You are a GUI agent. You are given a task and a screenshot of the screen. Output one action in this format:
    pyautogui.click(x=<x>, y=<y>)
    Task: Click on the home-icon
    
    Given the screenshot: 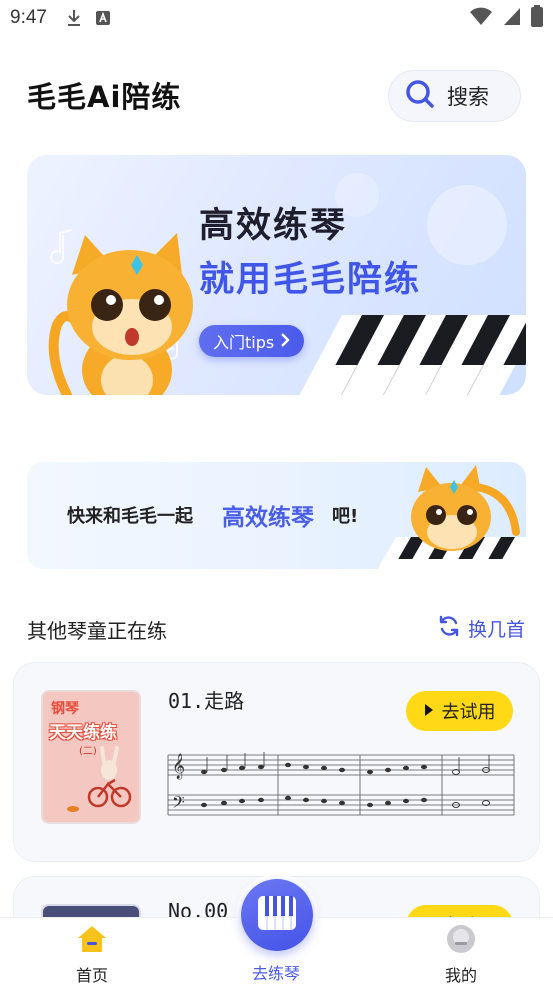 What is the action you would take?
    pyautogui.click(x=92, y=941)
    